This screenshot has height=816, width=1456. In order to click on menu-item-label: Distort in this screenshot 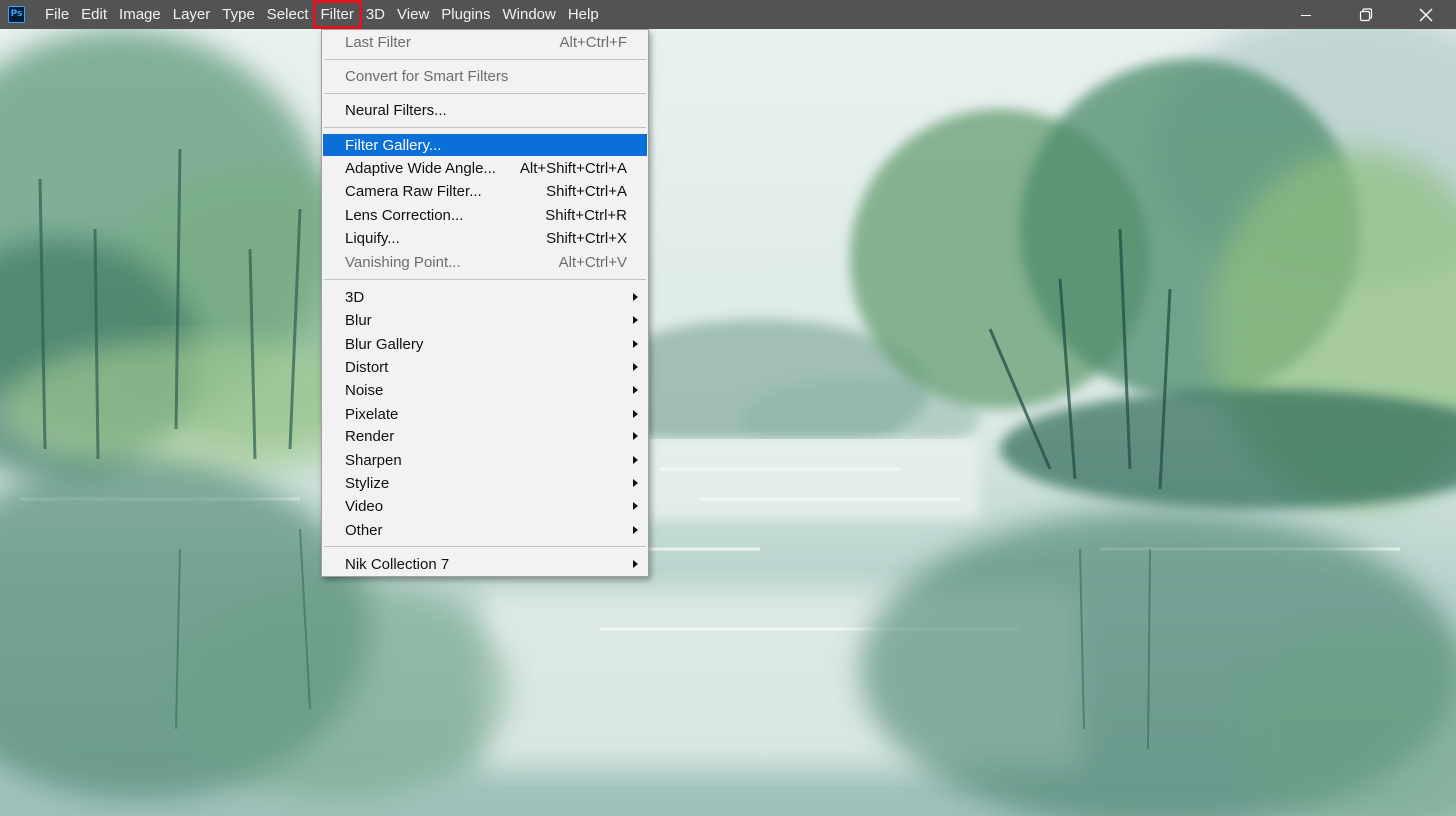, I will do `click(367, 367)`.